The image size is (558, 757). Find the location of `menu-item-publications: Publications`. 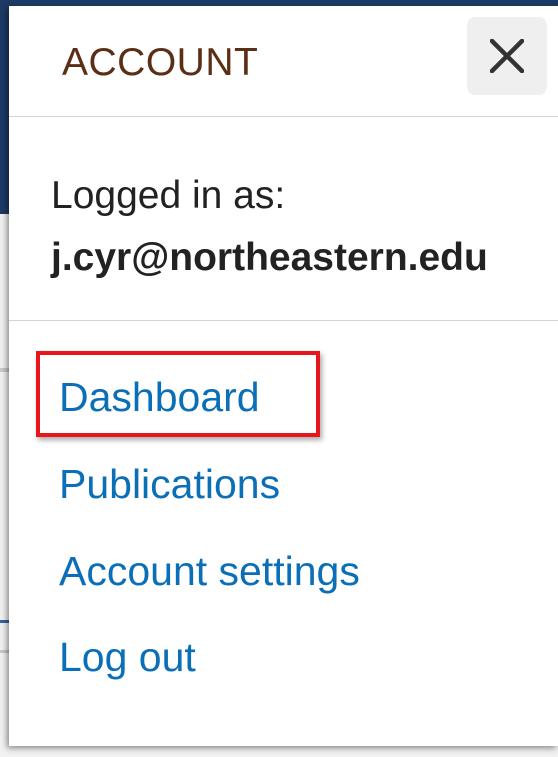

menu-item-publications: Publications is located at coordinates (169, 484).